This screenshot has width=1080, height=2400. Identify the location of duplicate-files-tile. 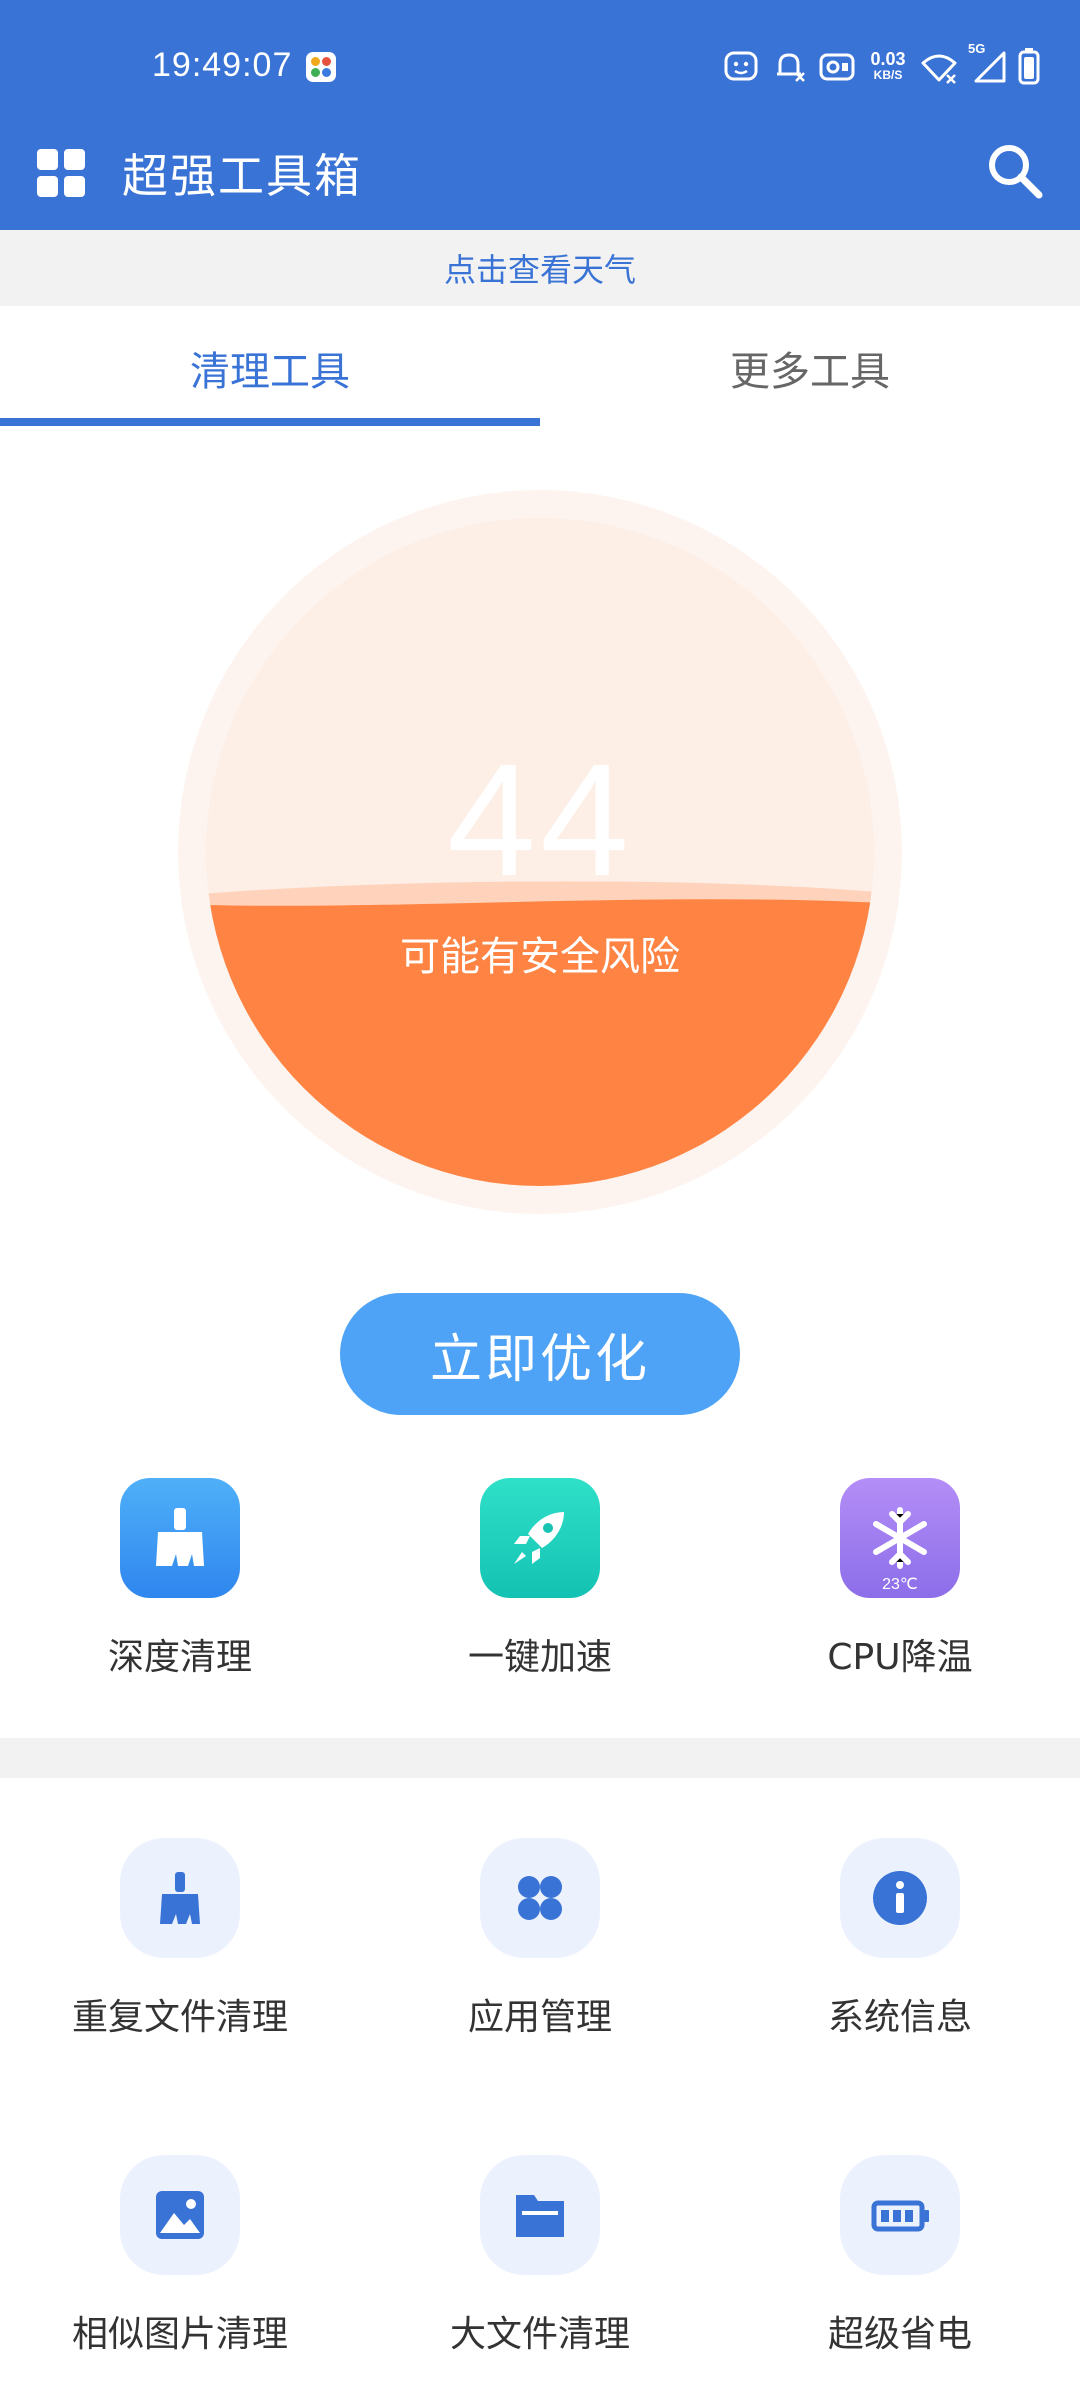
(180, 1898).